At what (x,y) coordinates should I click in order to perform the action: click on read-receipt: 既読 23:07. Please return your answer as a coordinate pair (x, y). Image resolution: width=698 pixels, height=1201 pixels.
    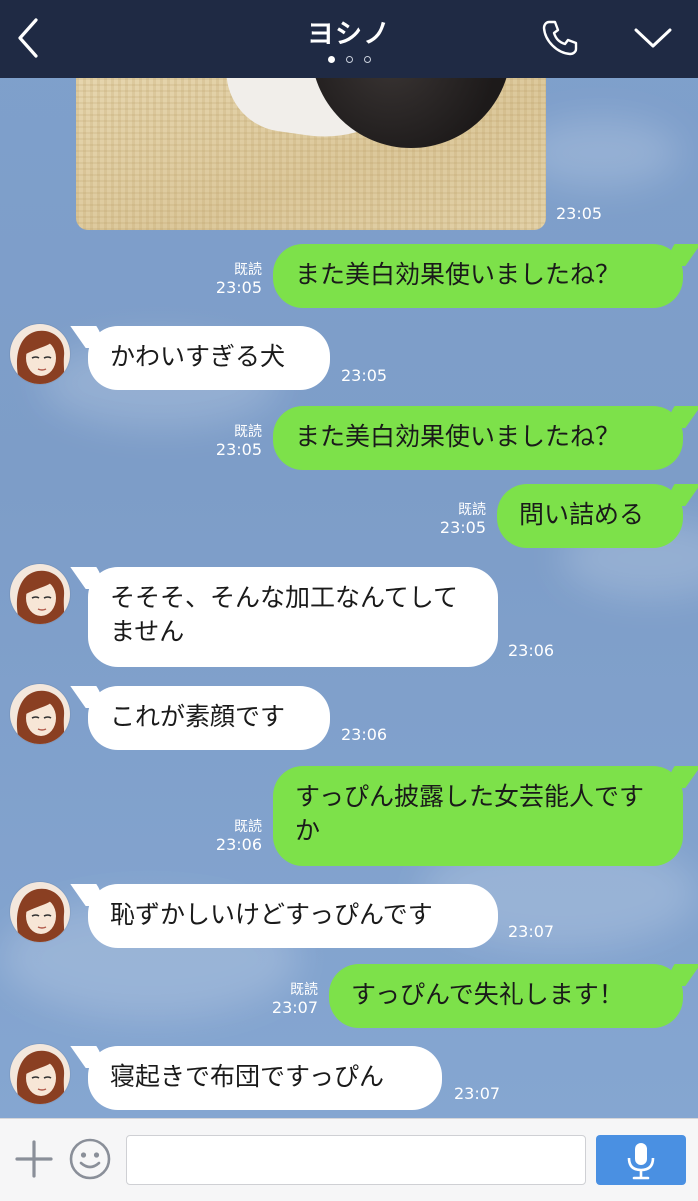
    Looking at the image, I should click on (287, 999).